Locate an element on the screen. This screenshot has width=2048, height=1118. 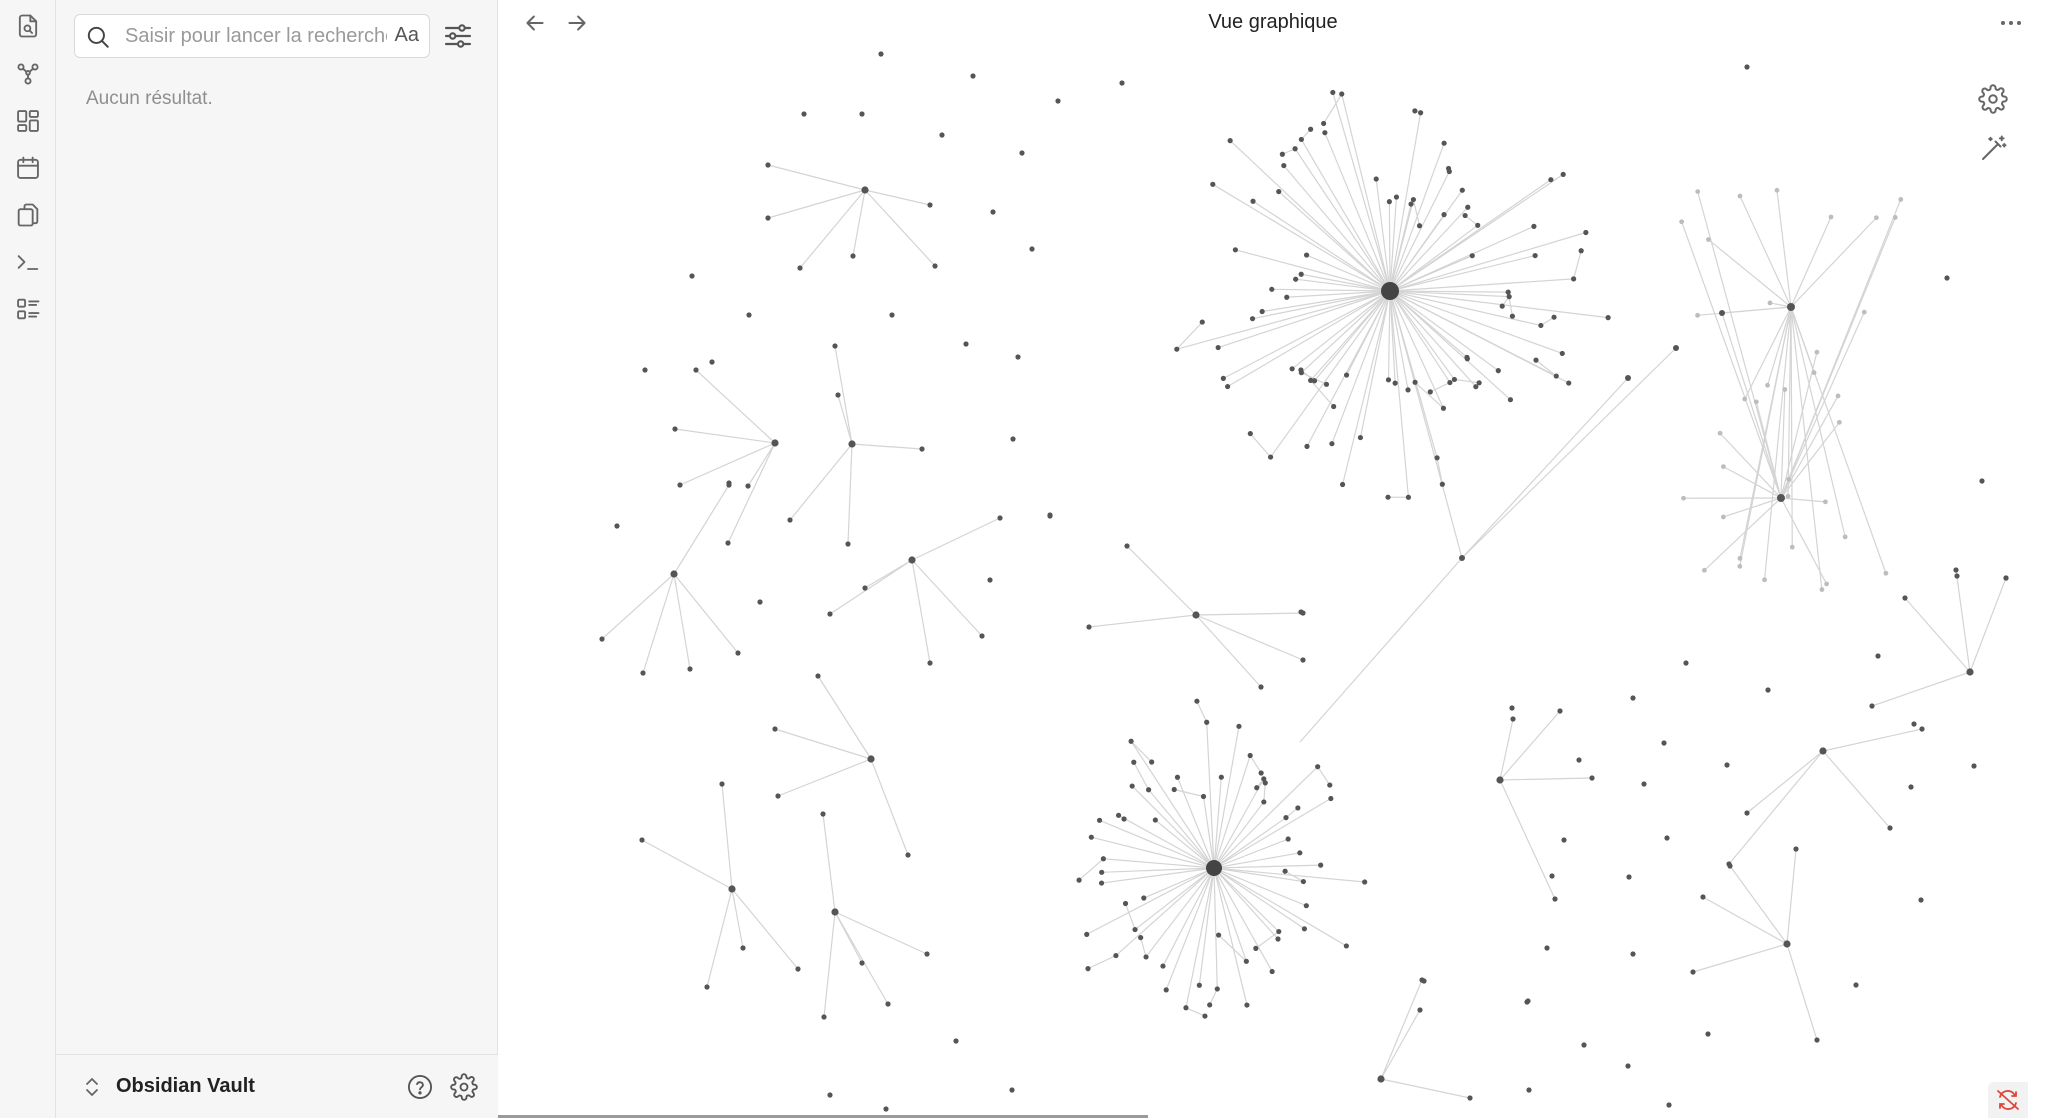
vault-name: Obsidian Vault is located at coordinates (185, 1086).